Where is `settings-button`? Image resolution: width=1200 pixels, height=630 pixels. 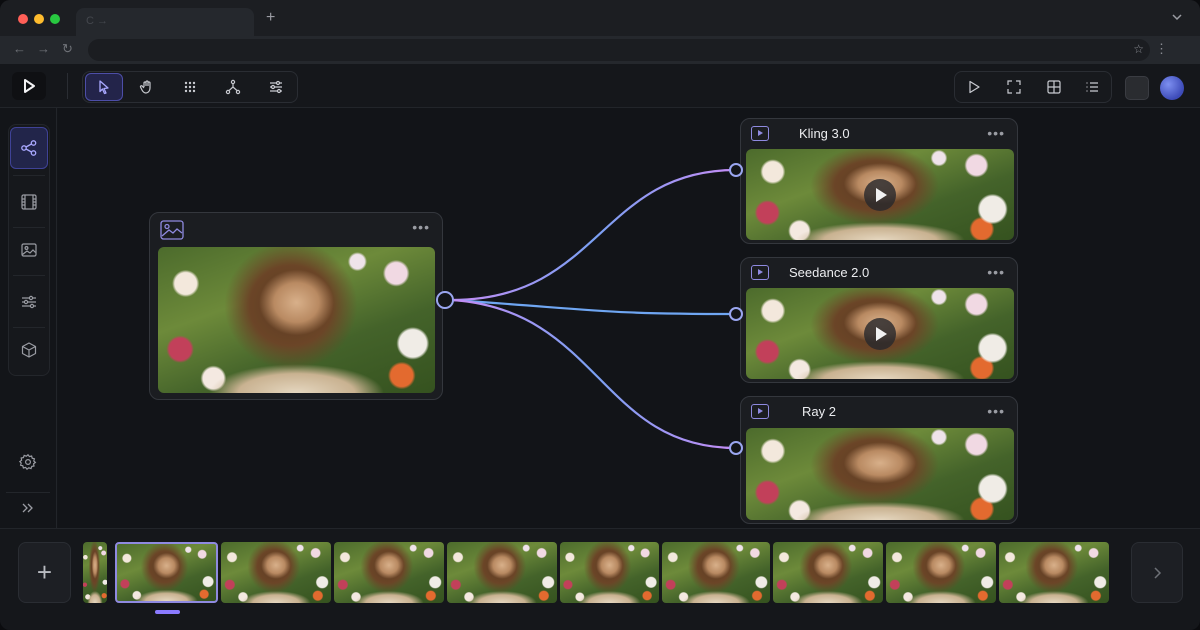 settings-button is located at coordinates (28, 462).